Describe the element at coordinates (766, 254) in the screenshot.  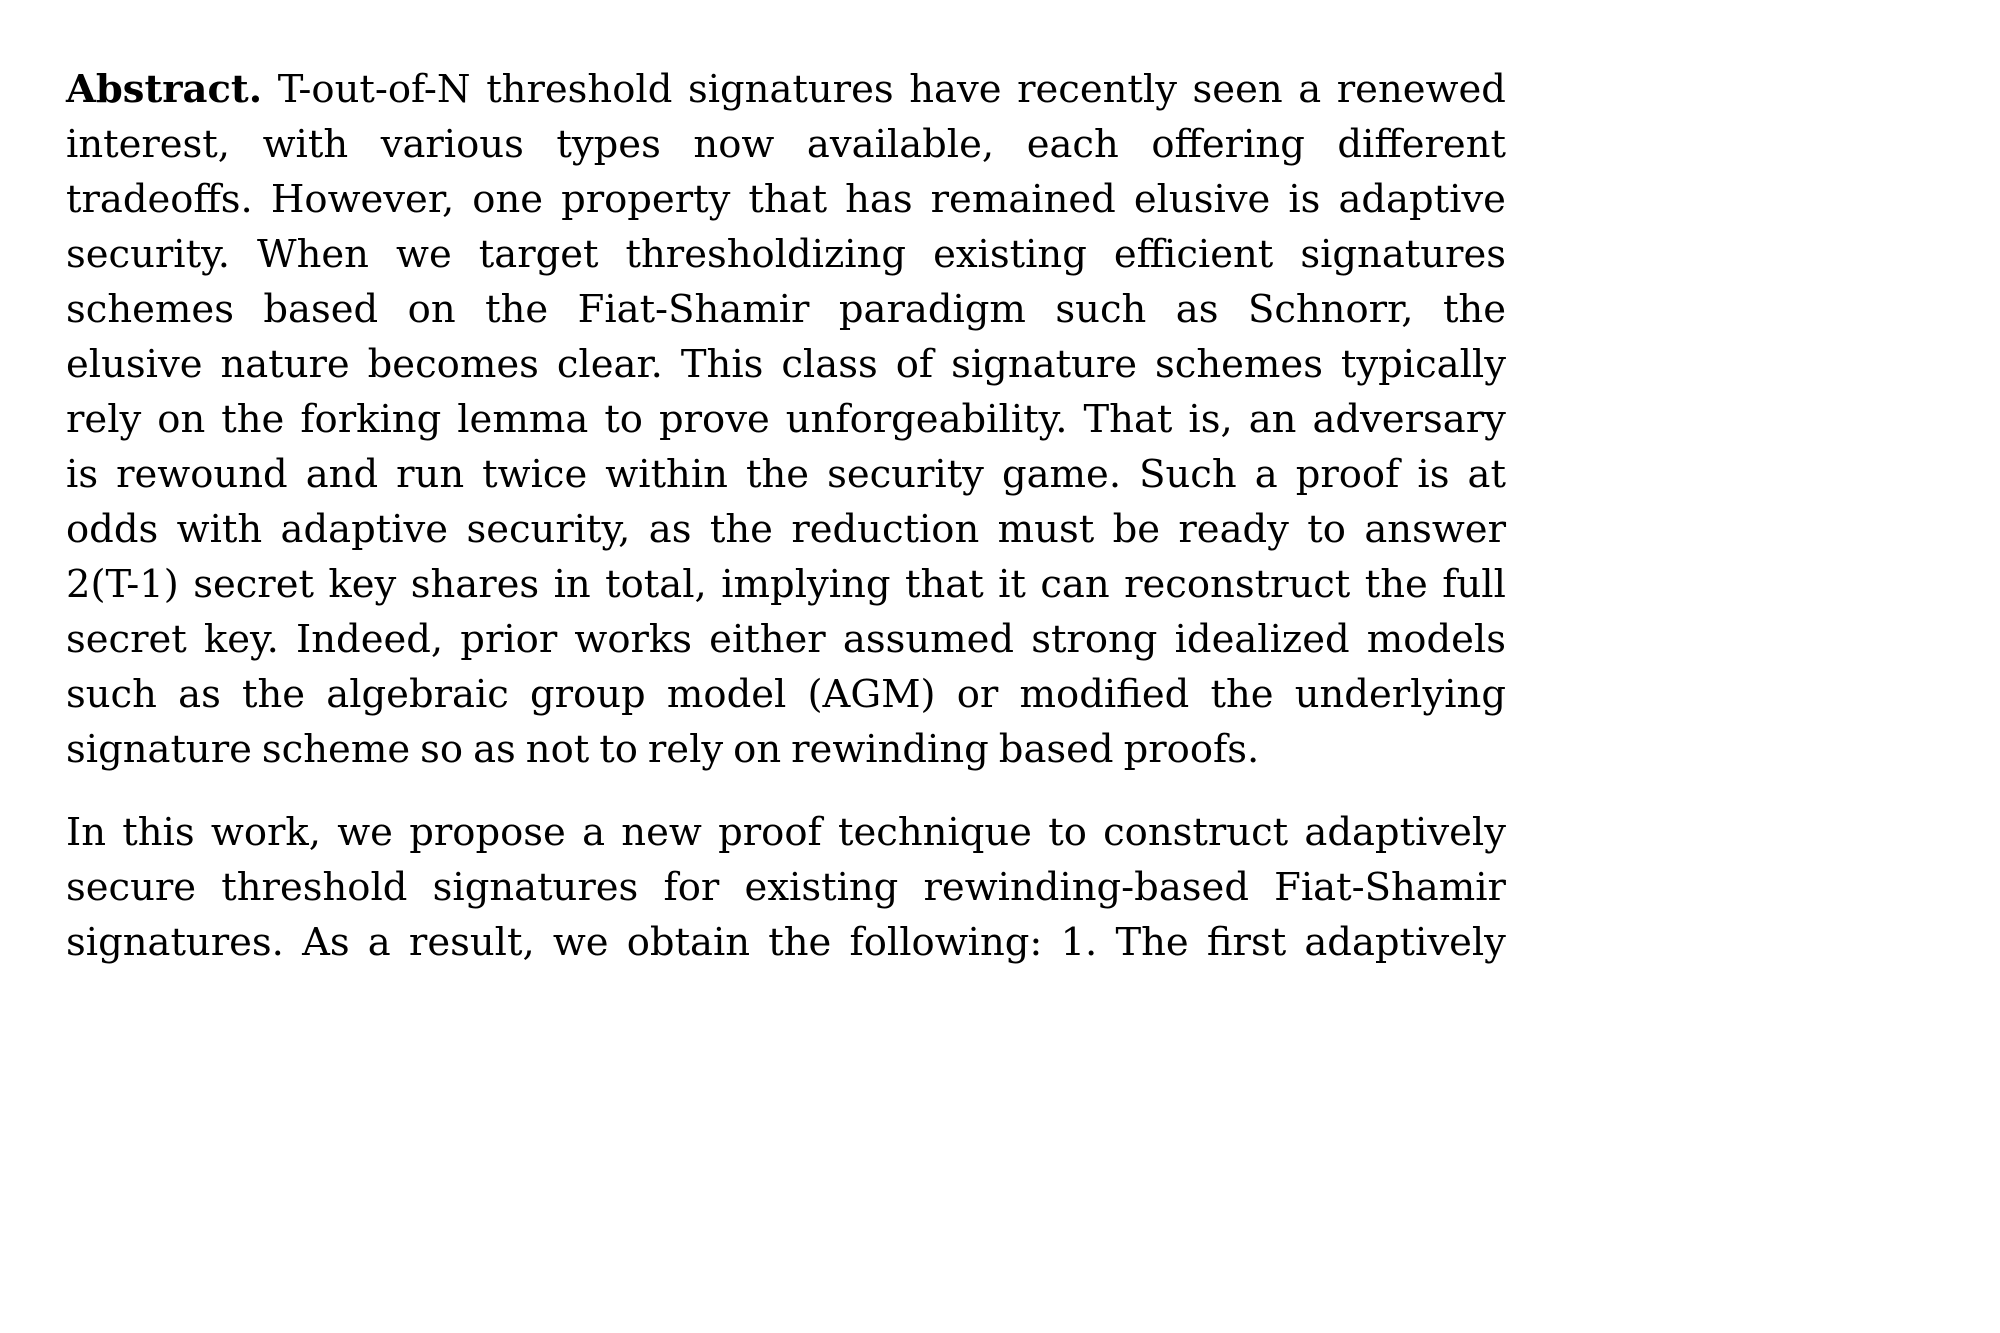
I see `word: thresholdizing` at that location.